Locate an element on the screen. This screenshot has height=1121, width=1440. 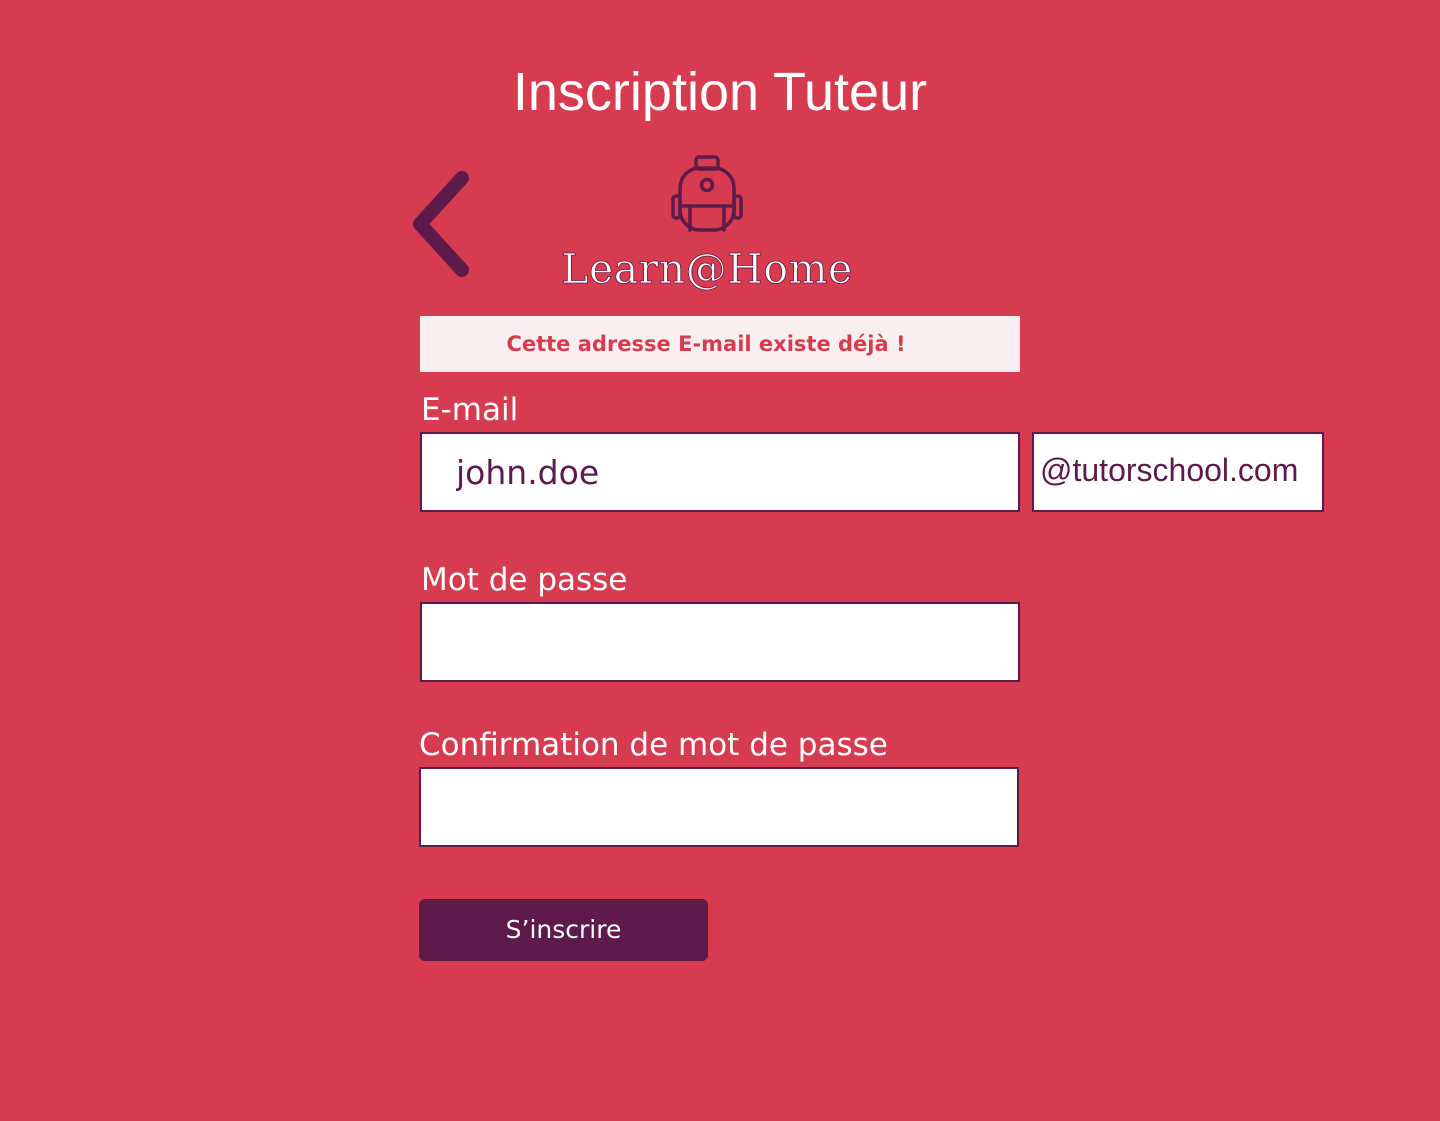
logo-text: Learn@Home is located at coordinates (707, 269).